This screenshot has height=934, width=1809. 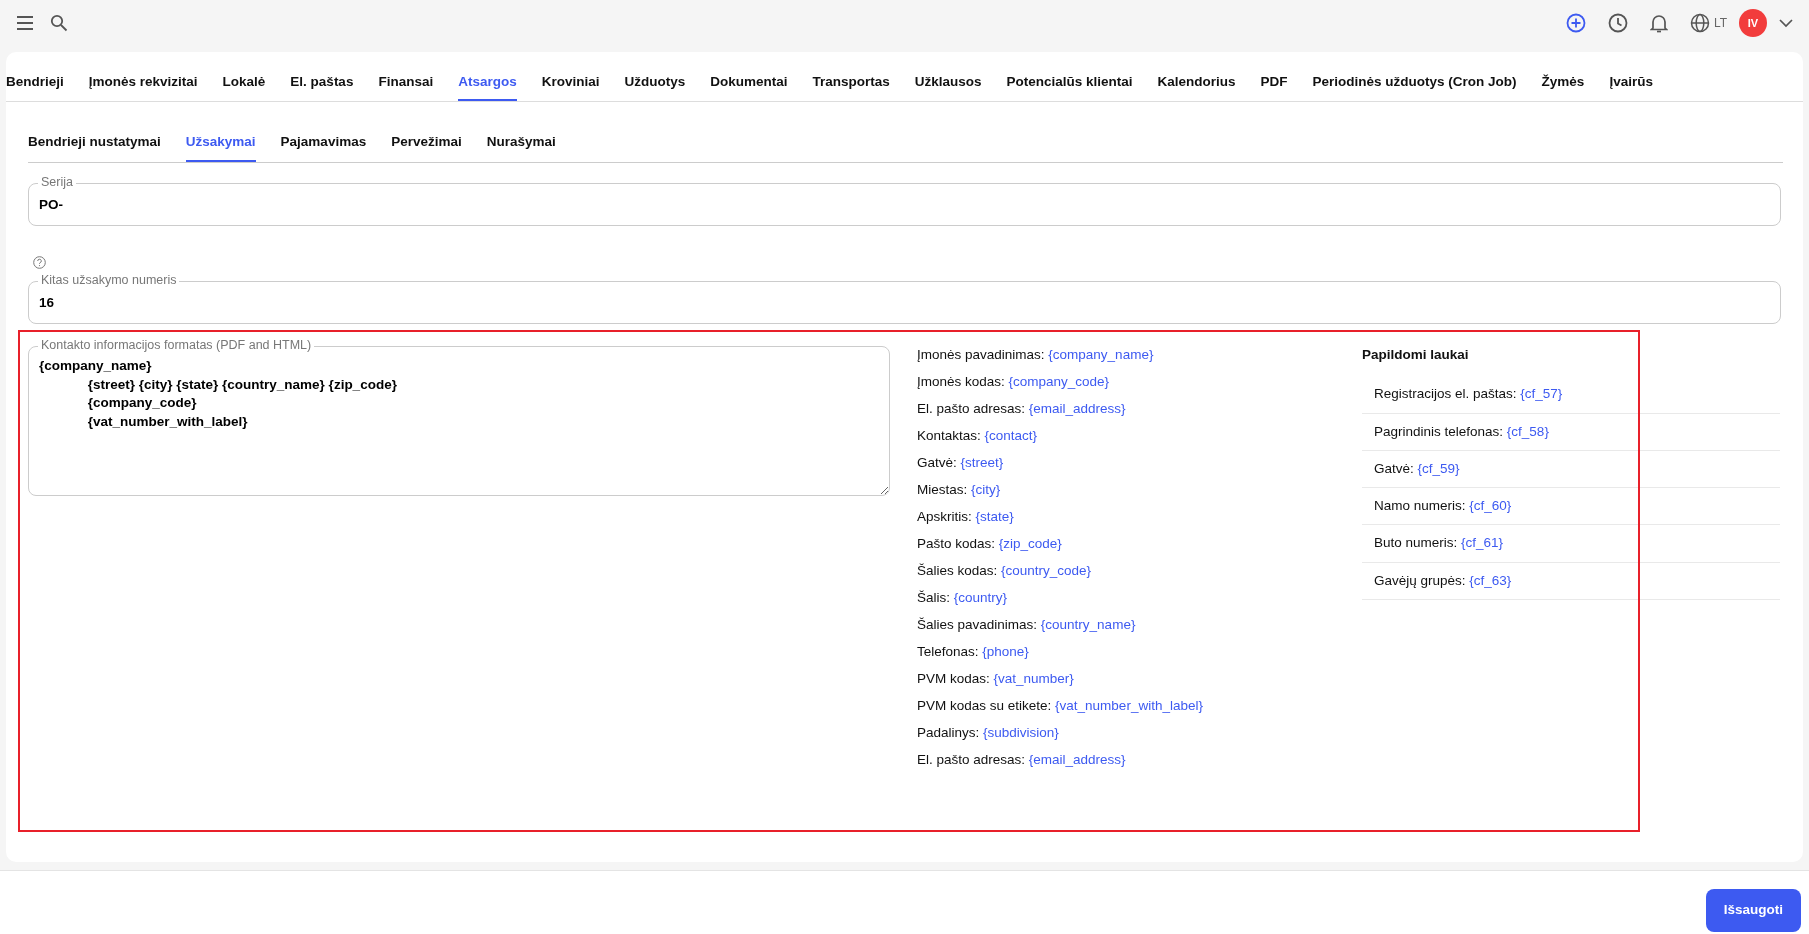 What do you see at coordinates (570, 83) in the screenshot?
I see `tab: Kroviniai` at bounding box center [570, 83].